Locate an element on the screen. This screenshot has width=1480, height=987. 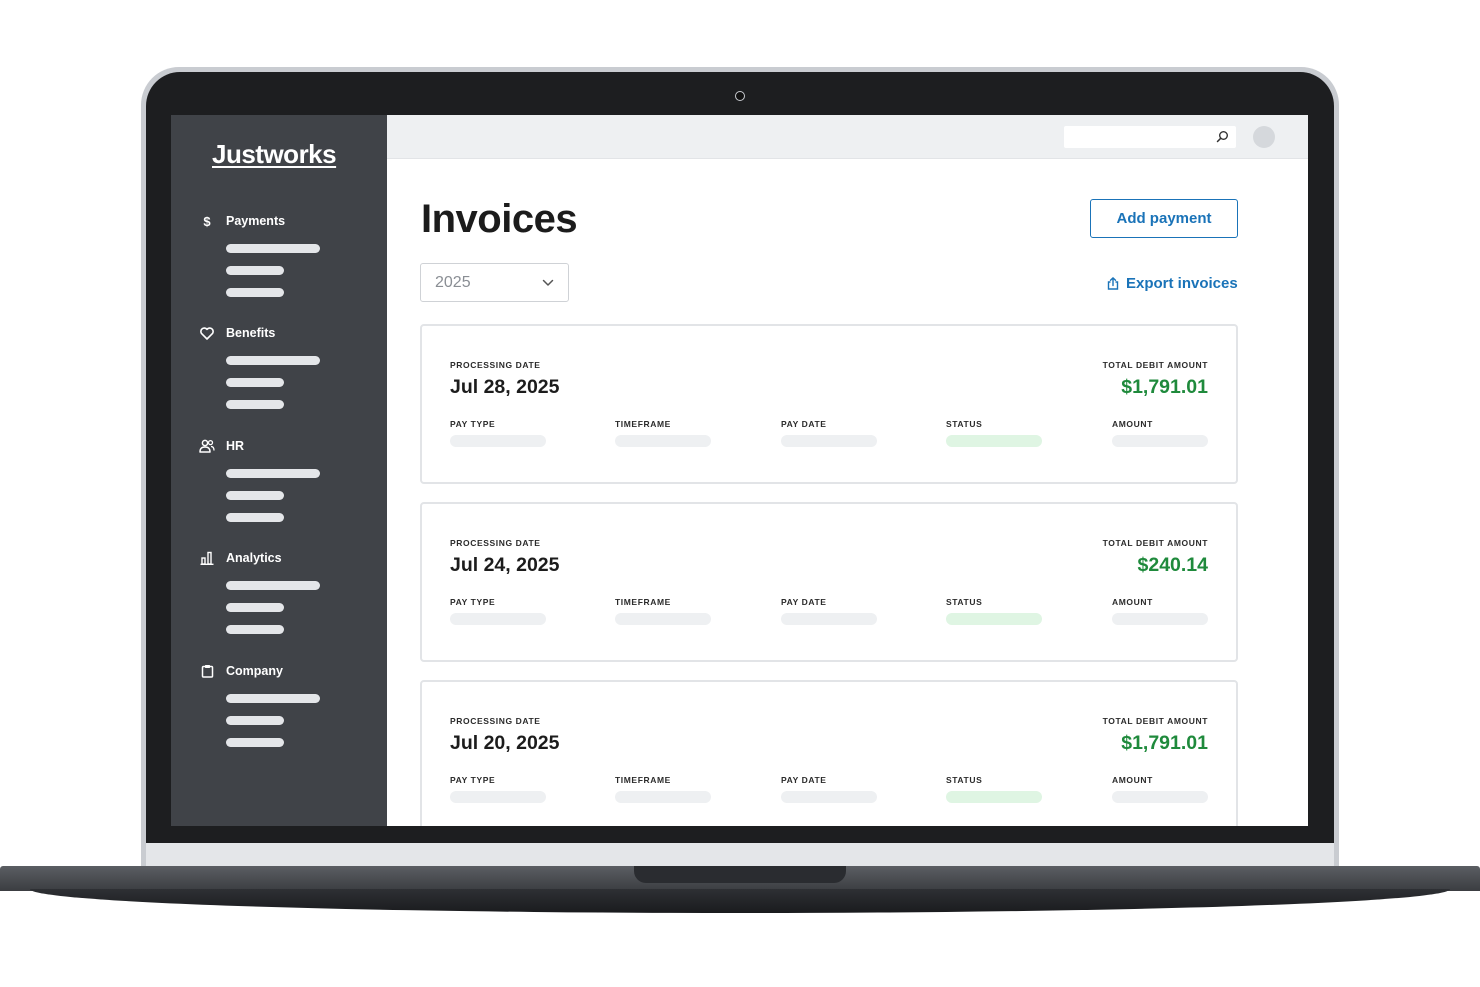
laptop-base-bottom is located at coordinates (740, 901).